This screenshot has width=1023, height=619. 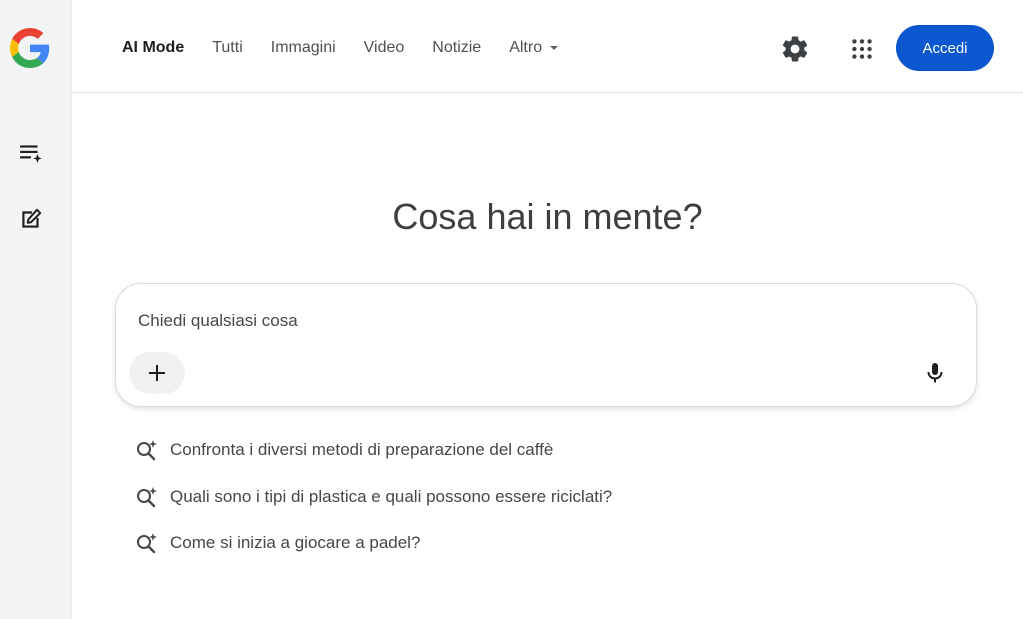 I want to click on tab-images: Immagini, so click(x=303, y=48).